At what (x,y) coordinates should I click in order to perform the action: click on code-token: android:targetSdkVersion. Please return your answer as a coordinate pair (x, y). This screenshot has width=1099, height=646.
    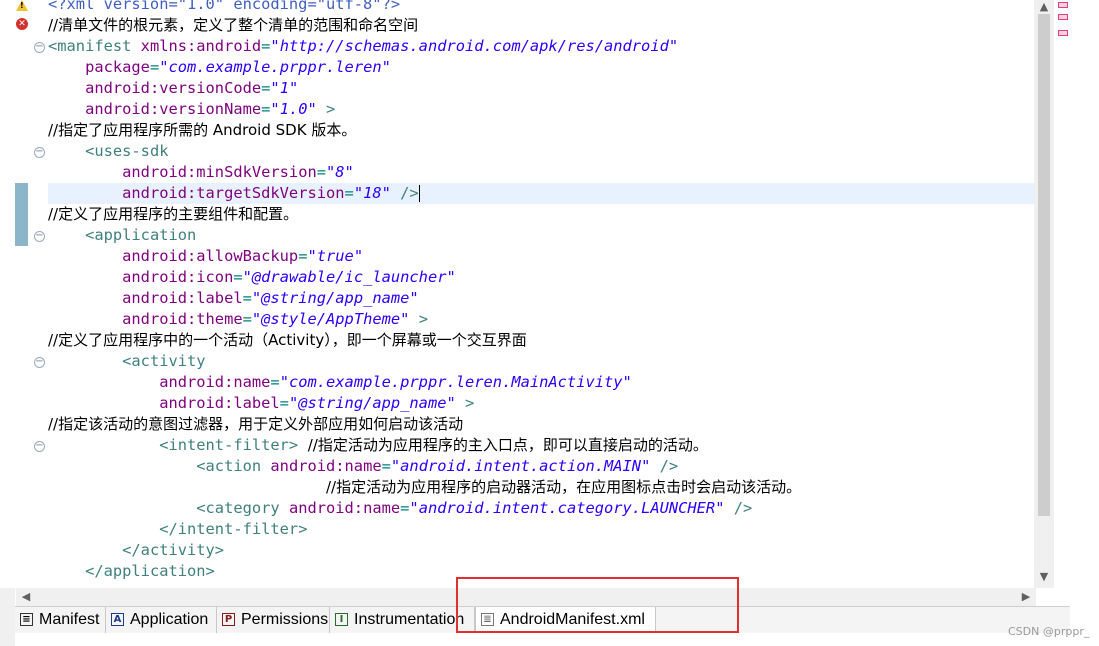
    Looking at the image, I should click on (233, 193).